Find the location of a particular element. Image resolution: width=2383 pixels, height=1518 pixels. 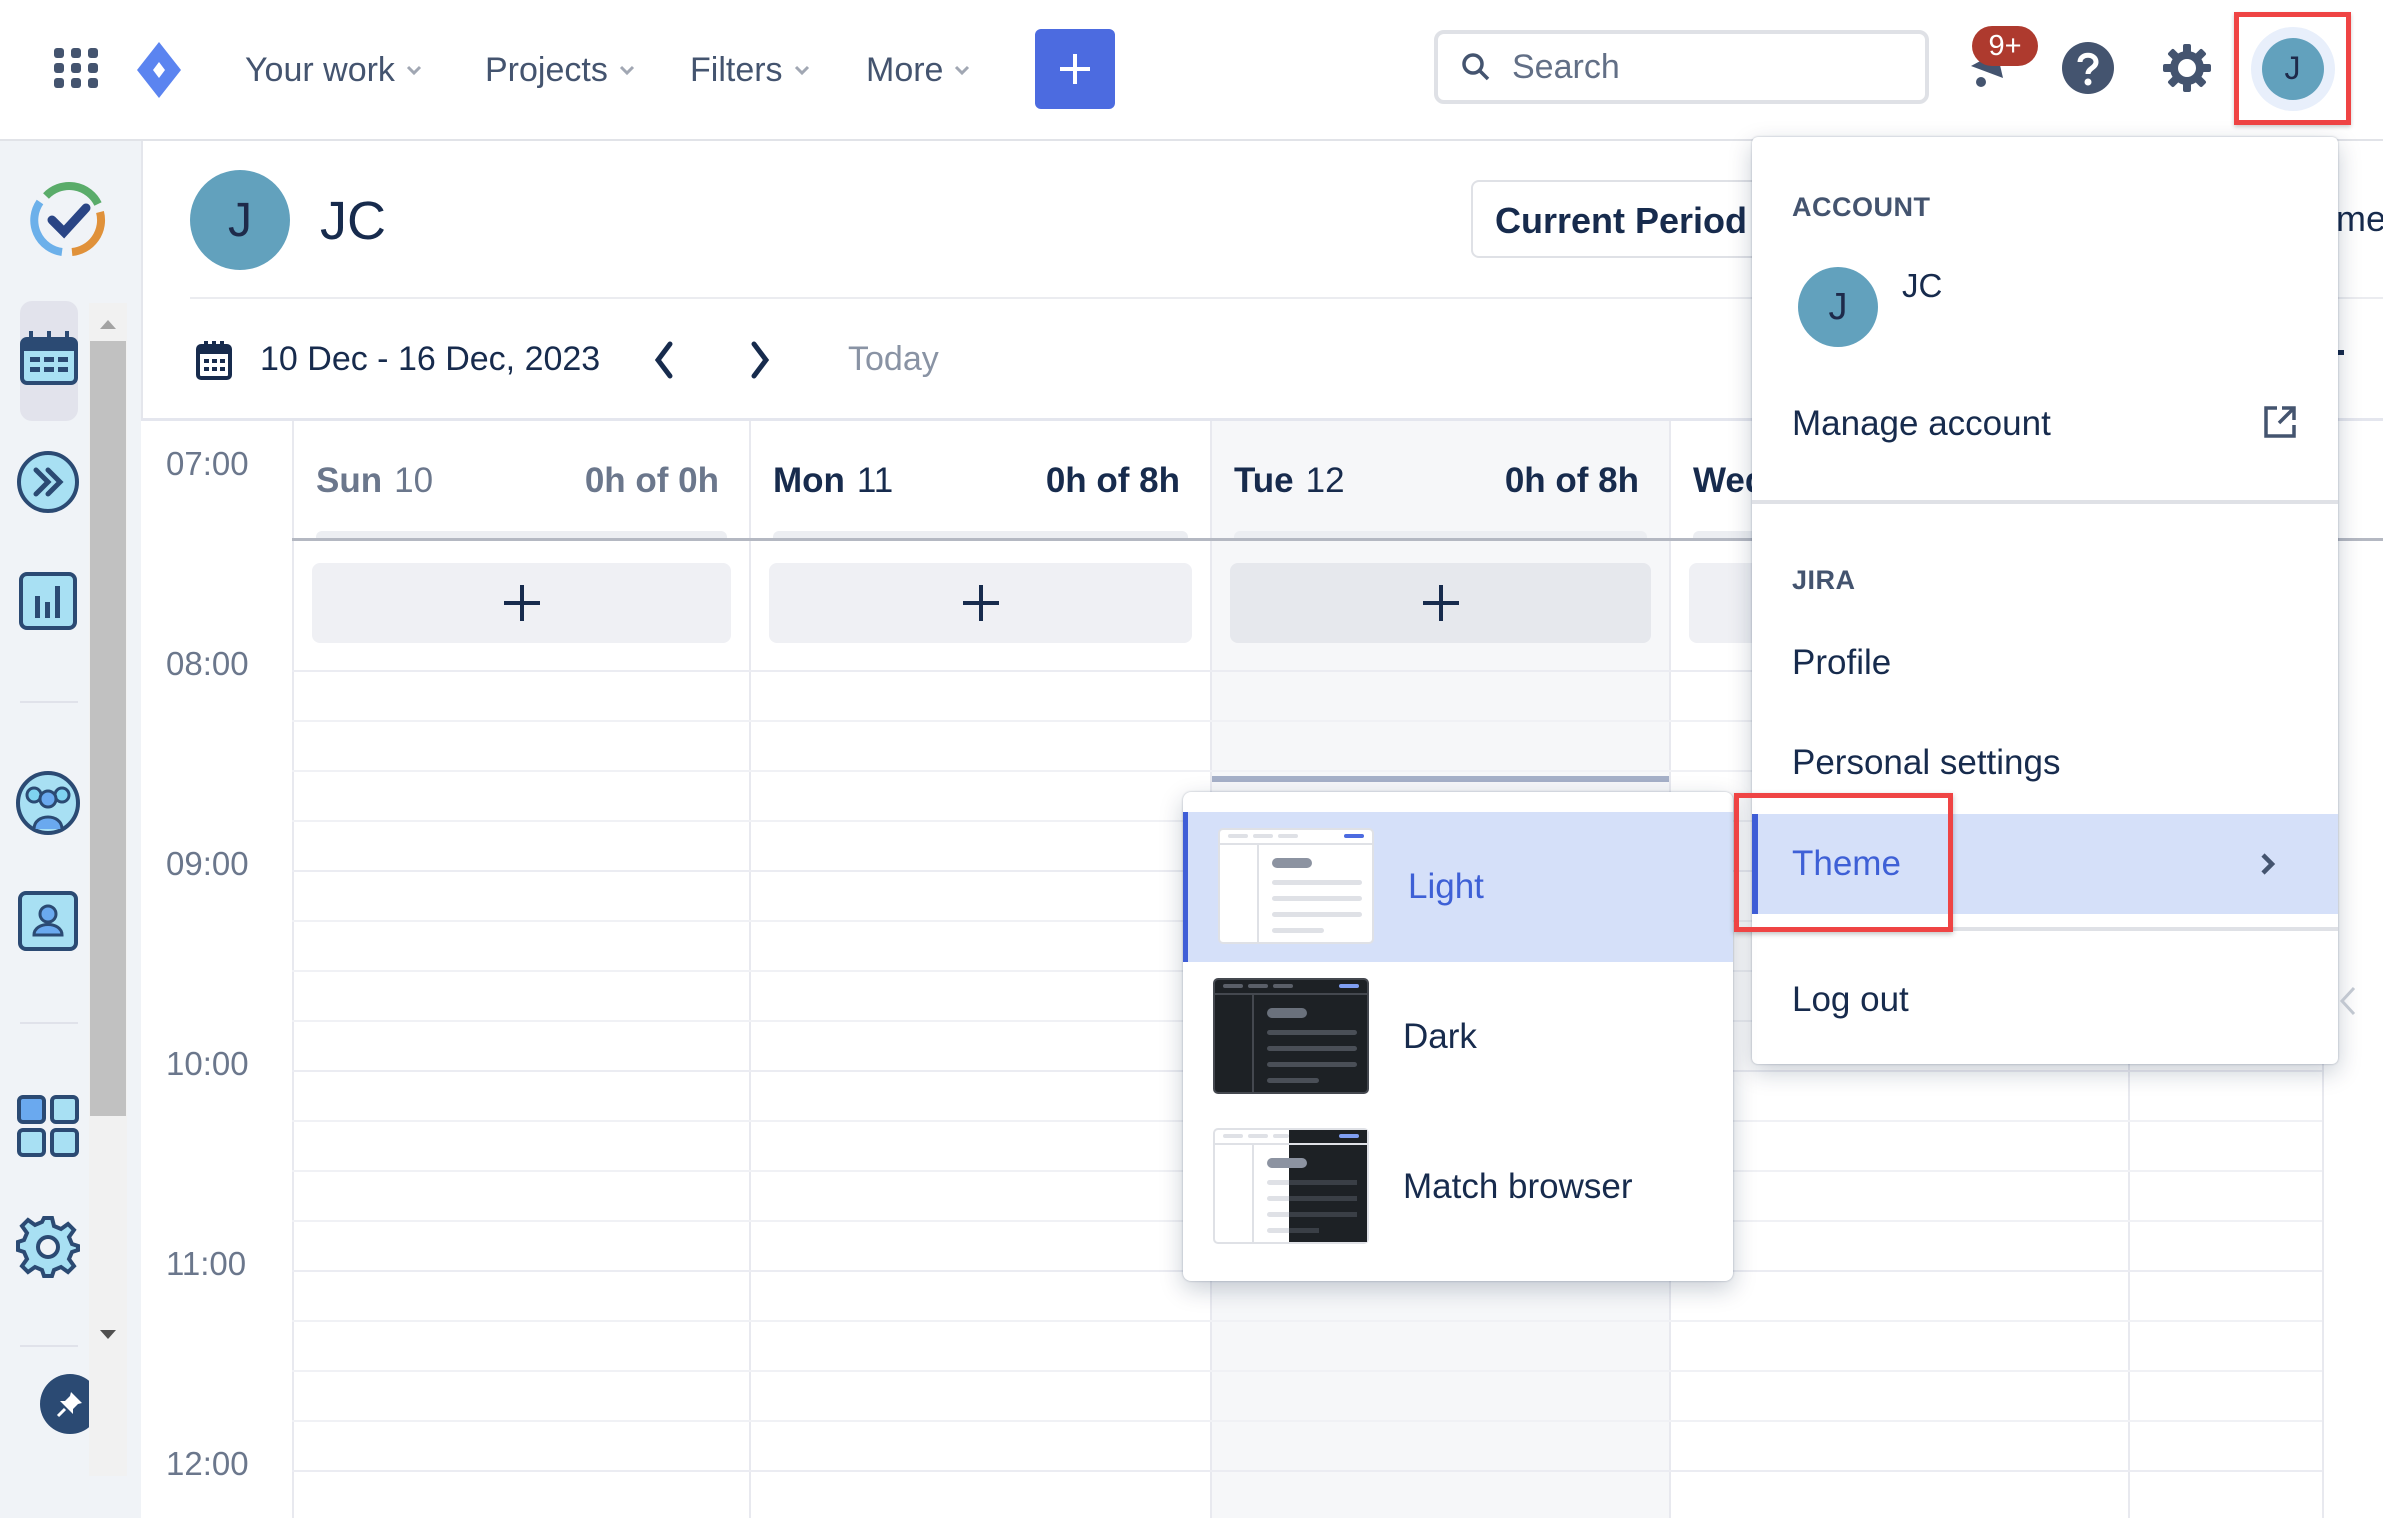

scroll-up-arrow-icon is located at coordinates (108, 324).